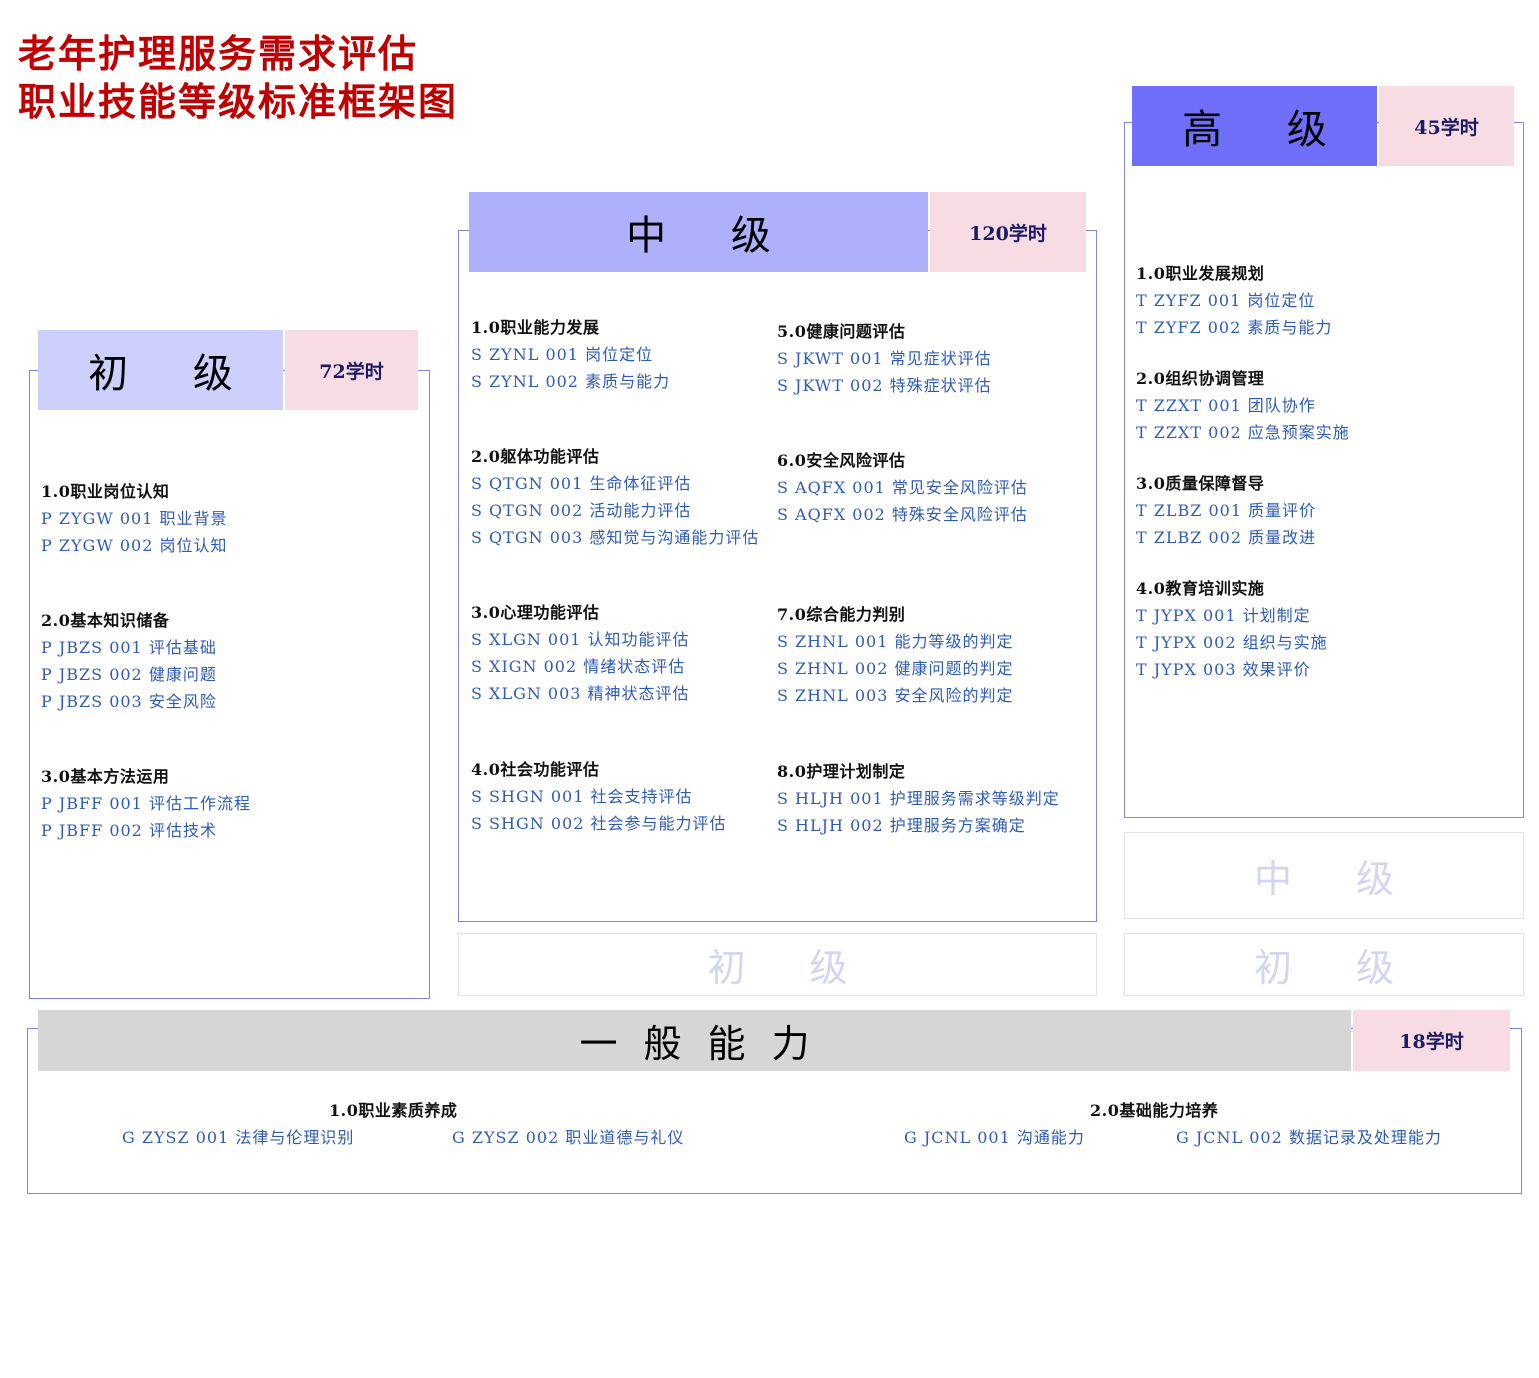 Image resolution: width=1539 pixels, height=1378 pixels. Describe the element at coordinates (105, 620) in the screenshot. I see `group-title: 2.0基本知识储备` at that location.